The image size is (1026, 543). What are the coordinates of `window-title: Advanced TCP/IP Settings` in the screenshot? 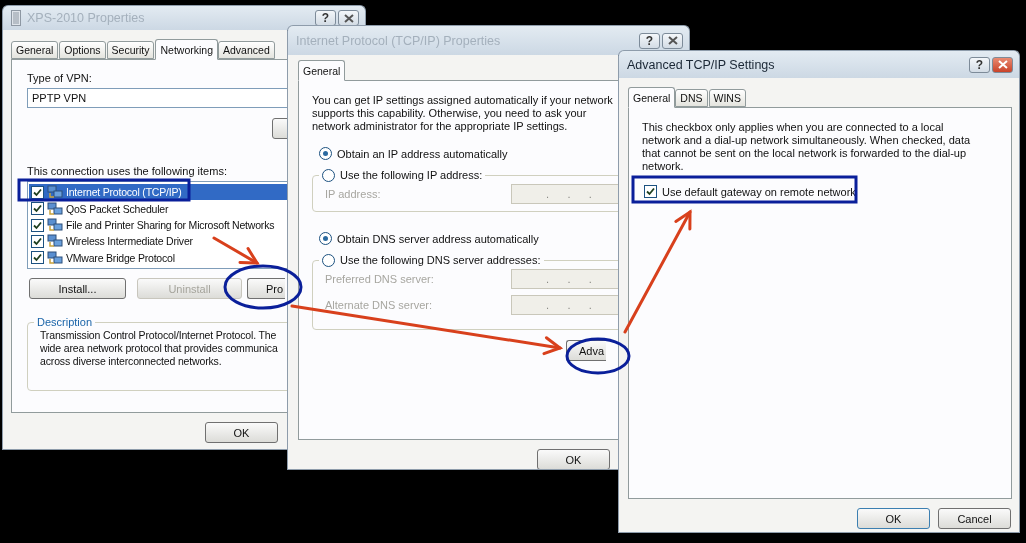 It's located at (701, 64).